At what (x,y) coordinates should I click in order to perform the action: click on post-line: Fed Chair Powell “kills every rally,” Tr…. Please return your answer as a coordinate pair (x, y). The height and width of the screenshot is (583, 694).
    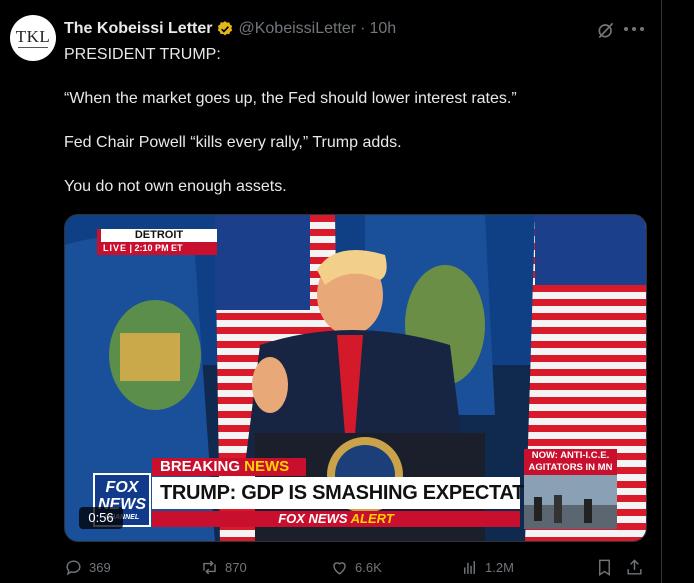
    Looking at the image, I should click on (233, 142).